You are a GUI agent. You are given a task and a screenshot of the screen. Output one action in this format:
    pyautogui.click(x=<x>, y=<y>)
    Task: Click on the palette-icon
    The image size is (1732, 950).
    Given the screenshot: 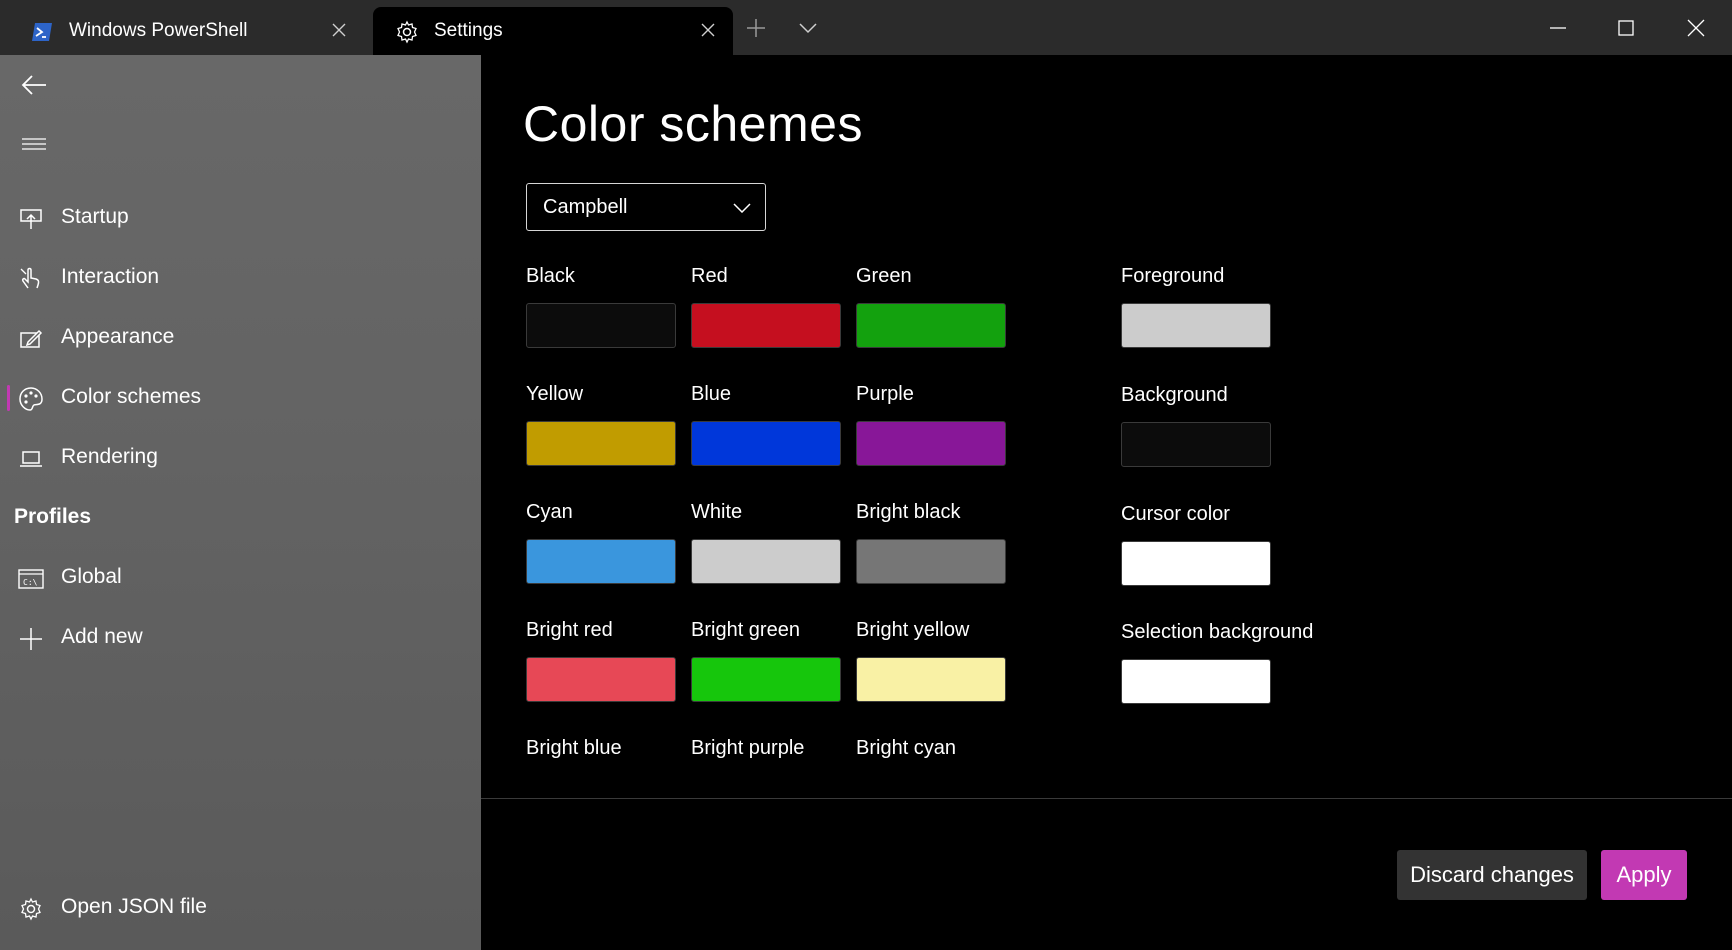 What is the action you would take?
    pyautogui.click(x=31, y=399)
    